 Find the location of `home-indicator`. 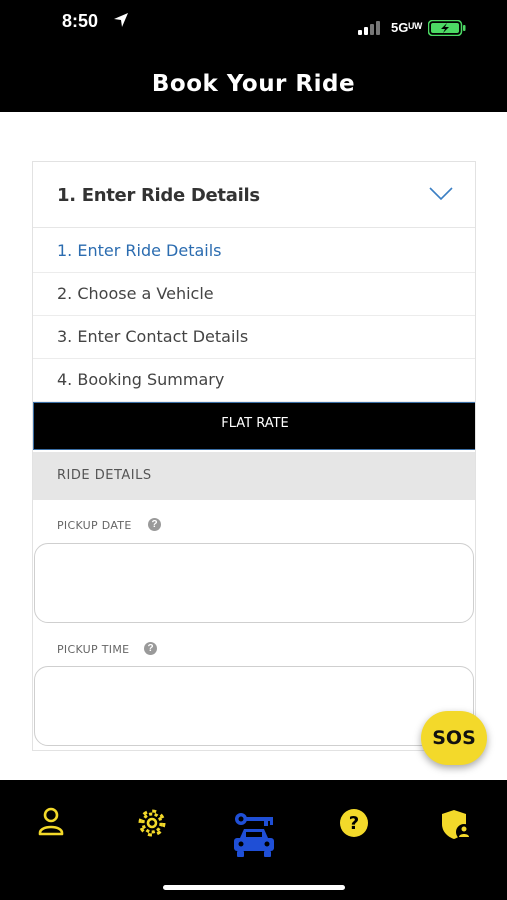

home-indicator is located at coordinates (254, 887).